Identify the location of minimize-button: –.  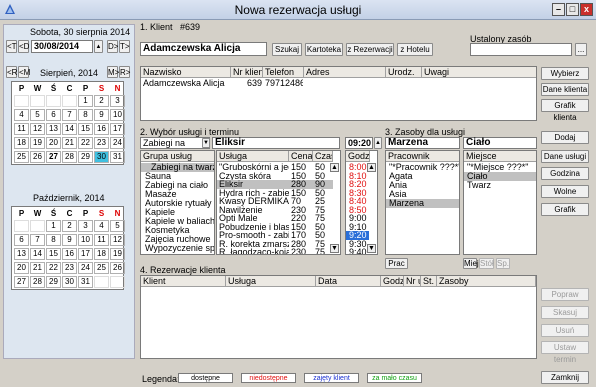
(558, 9).